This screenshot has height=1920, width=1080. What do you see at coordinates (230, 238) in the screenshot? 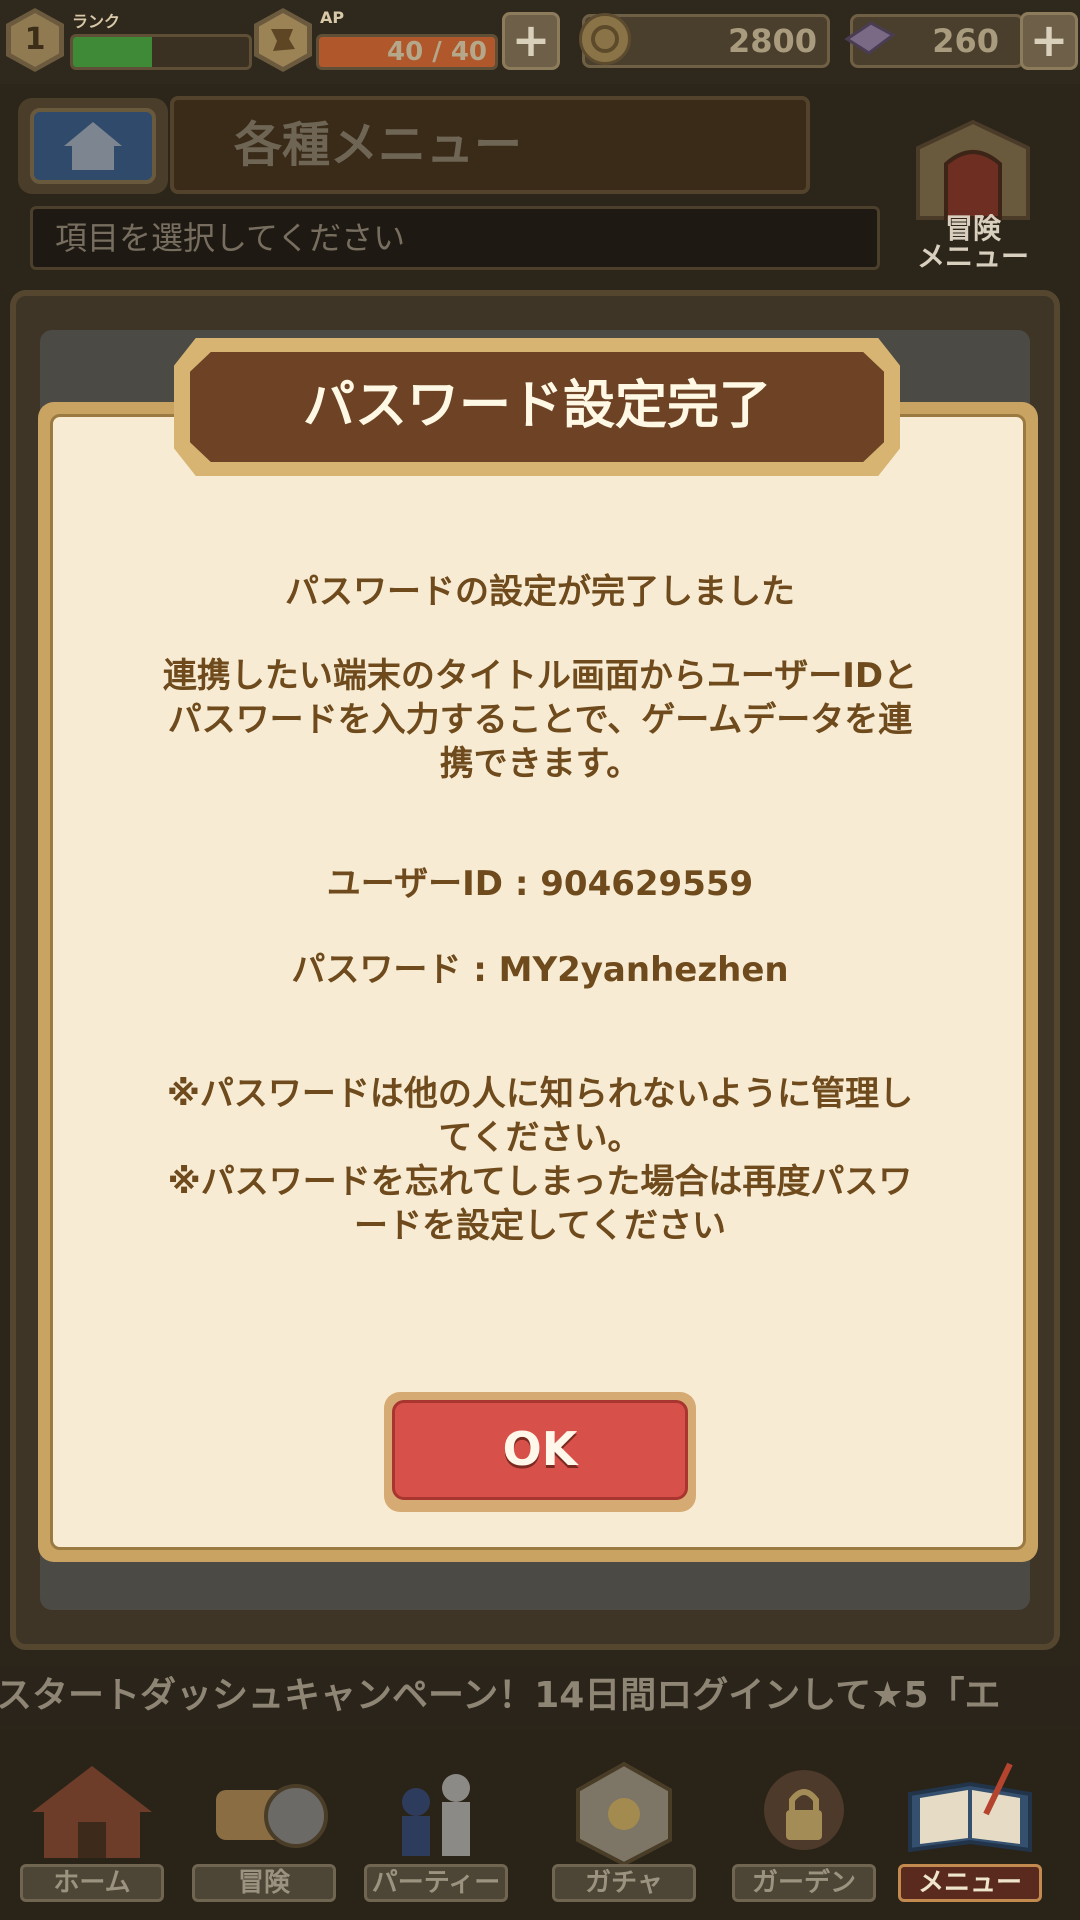
I see `page-instruction: 項目を選択してください` at bounding box center [230, 238].